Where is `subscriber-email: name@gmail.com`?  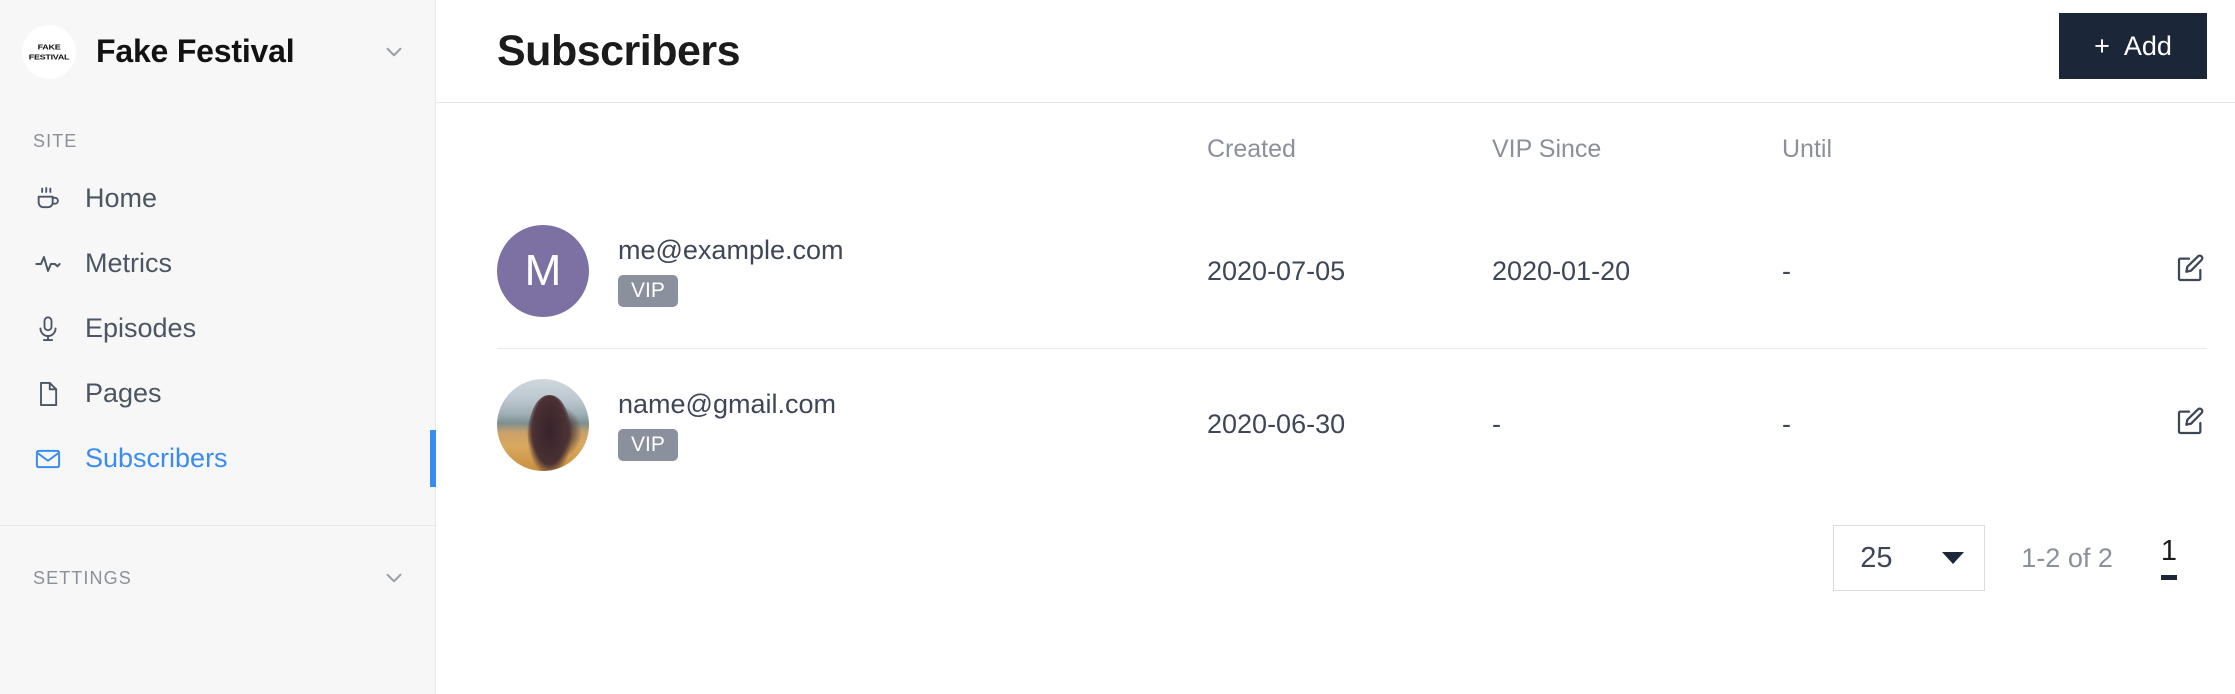 subscriber-email: name@gmail.com is located at coordinates (727, 403).